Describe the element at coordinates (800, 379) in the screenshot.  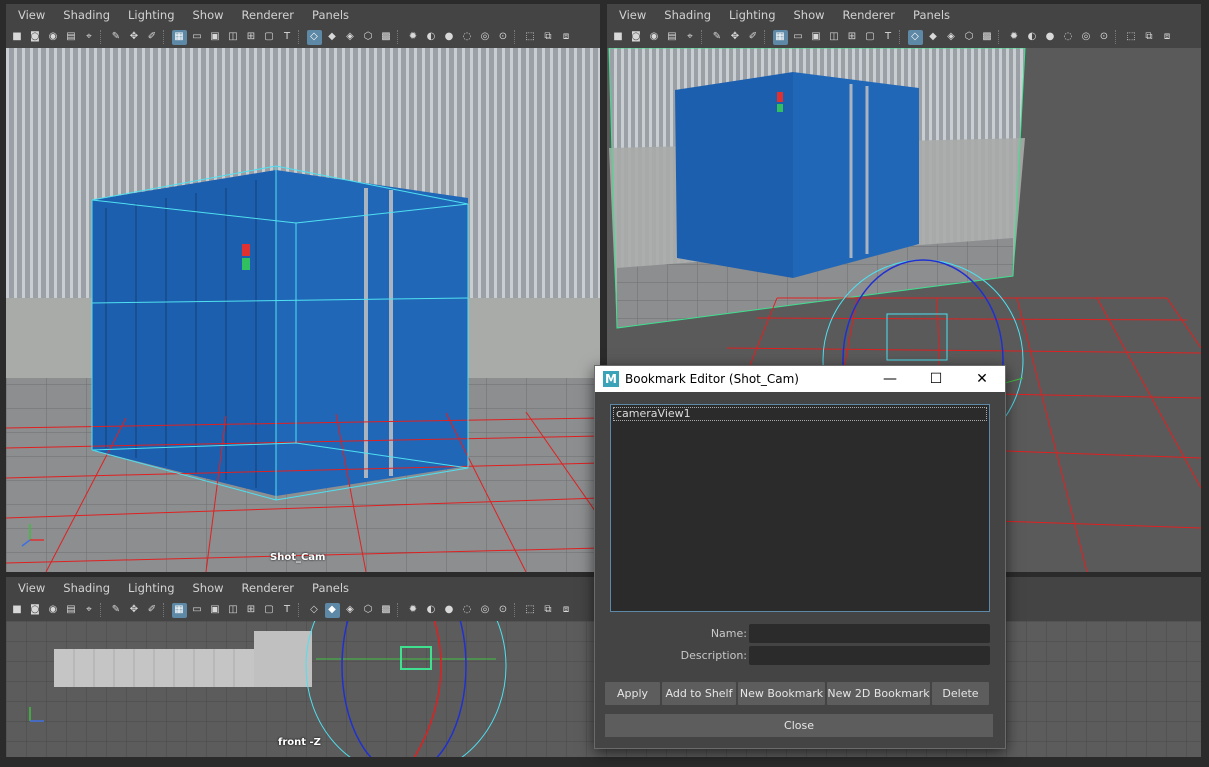
I see `dialog-titlebar: M Bookmark Editor (Shot_Cam) — ☐ ✕` at that location.